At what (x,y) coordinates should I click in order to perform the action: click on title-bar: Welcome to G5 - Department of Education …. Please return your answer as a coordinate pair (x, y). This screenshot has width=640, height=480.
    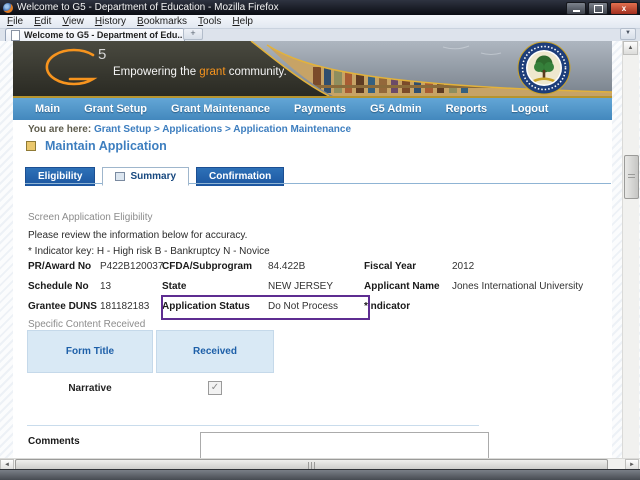
    Looking at the image, I should click on (320, 7).